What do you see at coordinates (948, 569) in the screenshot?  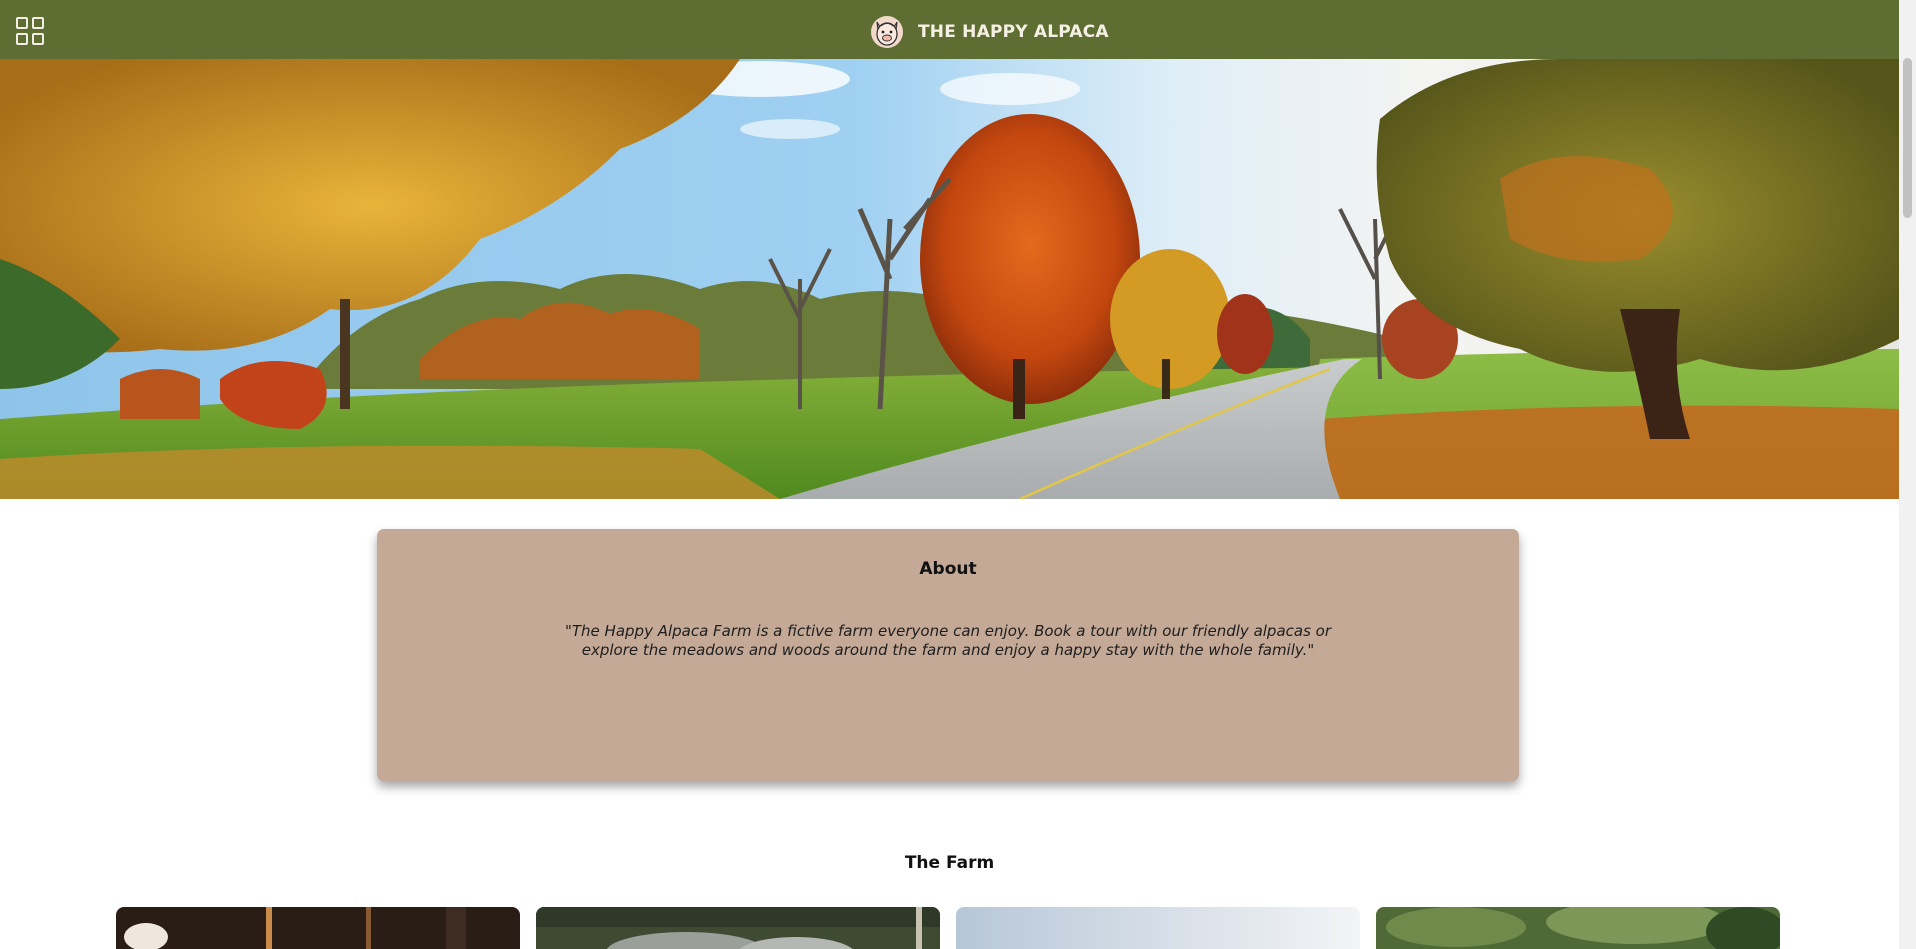 I see `about-title: About` at bounding box center [948, 569].